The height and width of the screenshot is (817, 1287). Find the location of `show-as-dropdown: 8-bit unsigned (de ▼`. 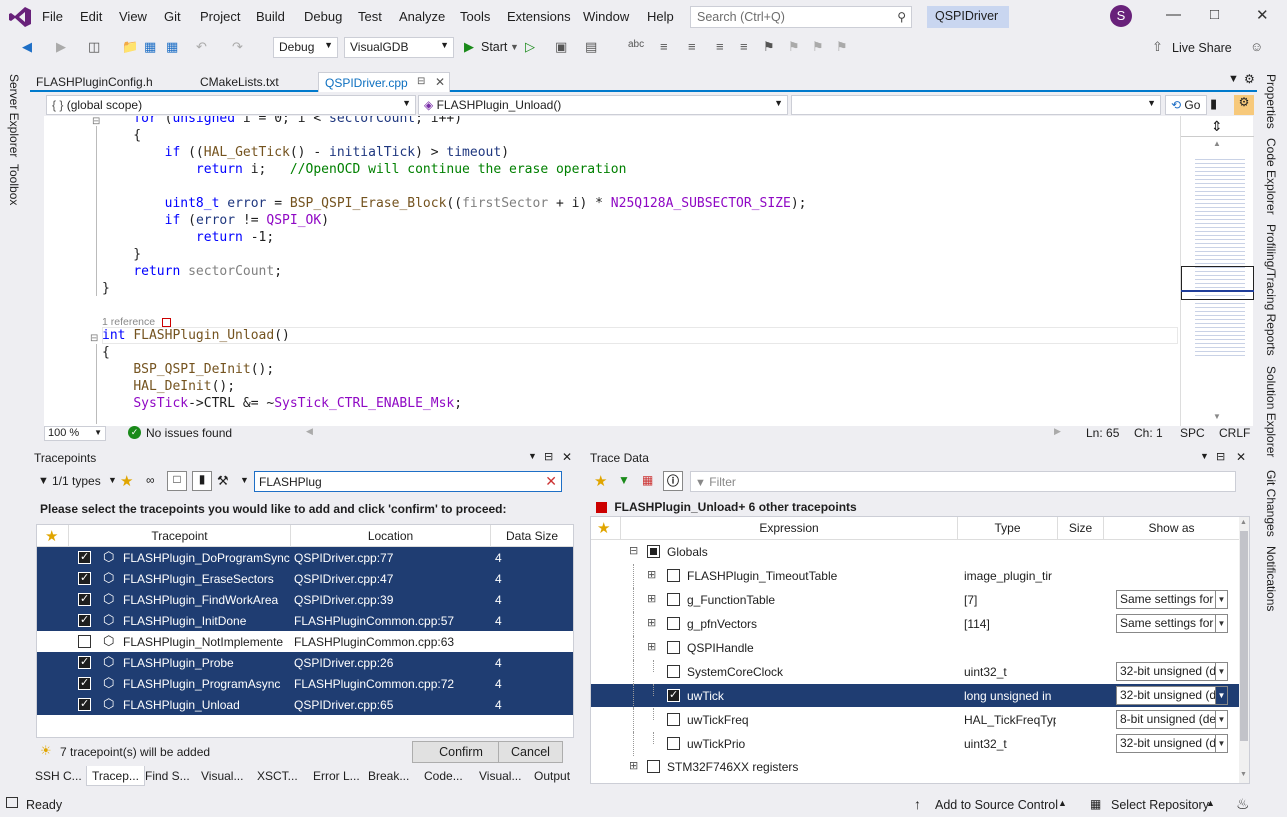

show-as-dropdown: 8-bit unsigned (de ▼ is located at coordinates (1172, 719).